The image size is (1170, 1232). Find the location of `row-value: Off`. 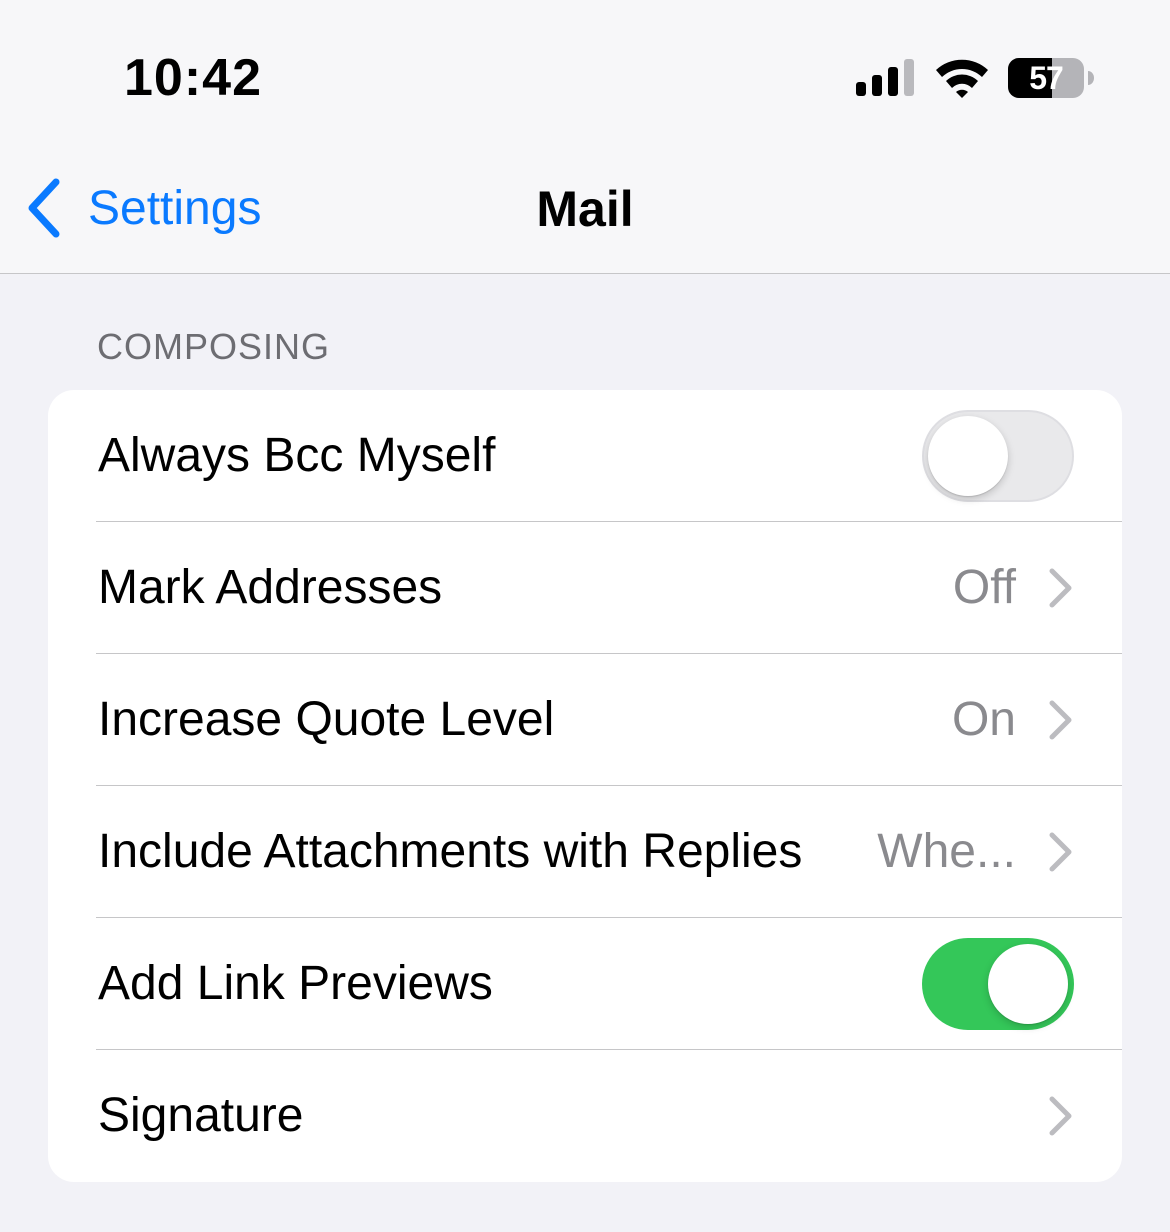

row-value: Off is located at coordinates (984, 587).